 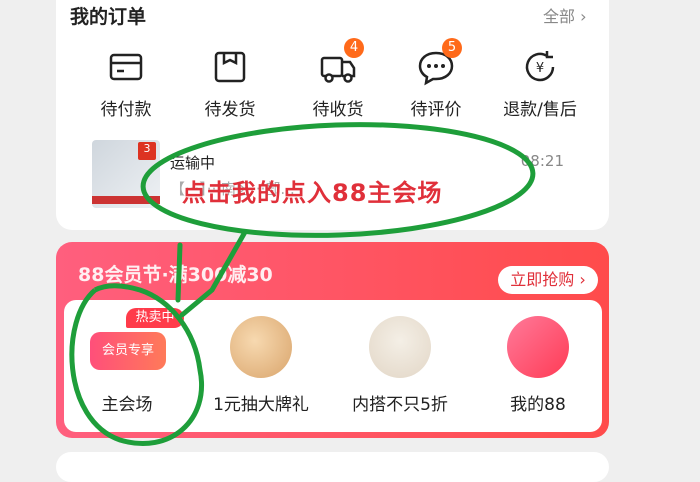 What do you see at coordinates (338, 79) in the screenshot?
I see `order-pending-receipt: 4 待收货` at bounding box center [338, 79].